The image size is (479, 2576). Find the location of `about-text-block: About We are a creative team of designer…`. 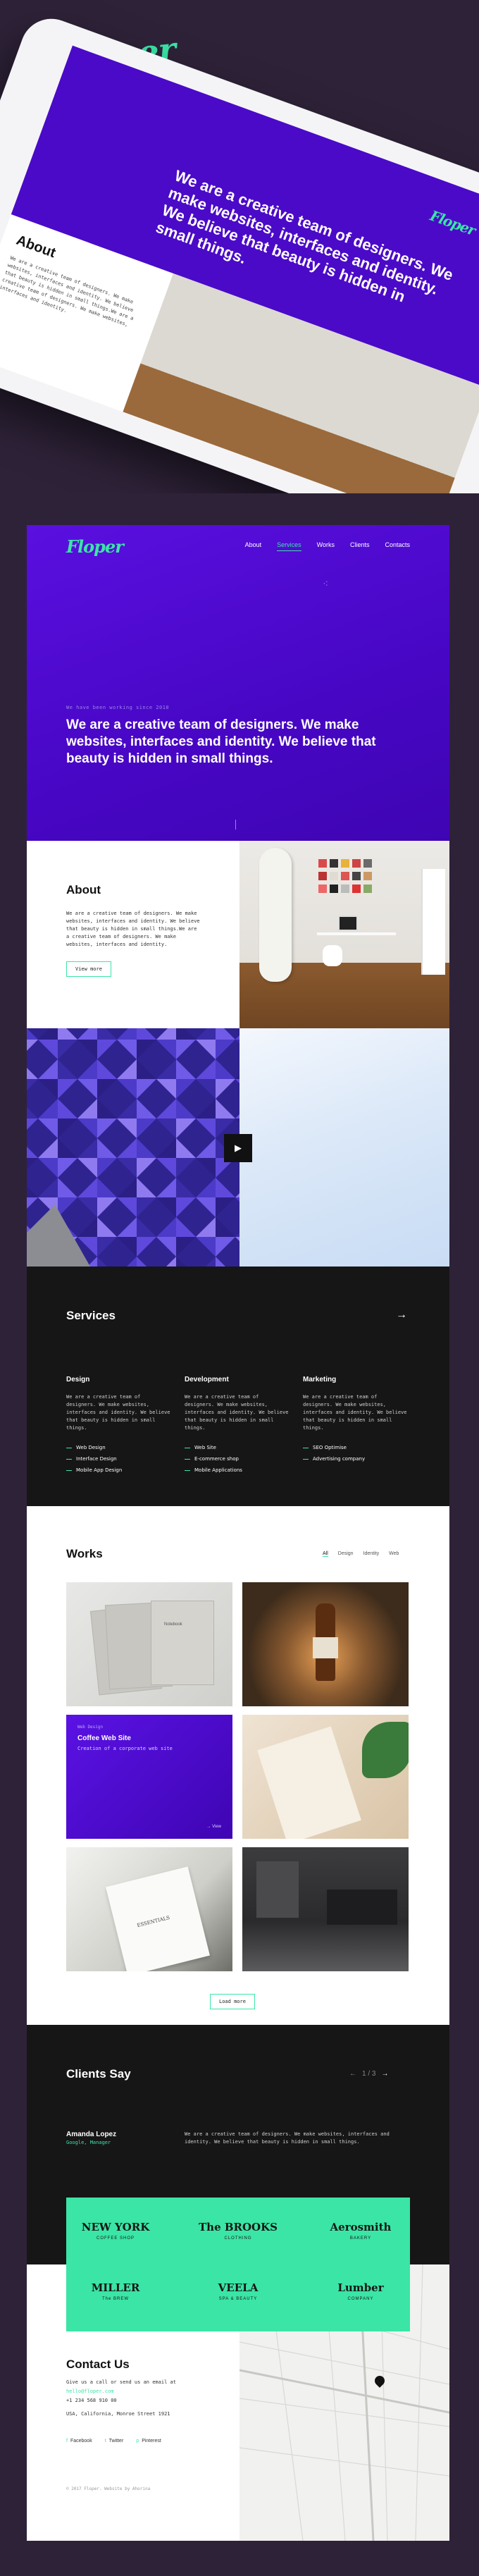

about-text-block: About We are a creative team of designer… is located at coordinates (133, 935).